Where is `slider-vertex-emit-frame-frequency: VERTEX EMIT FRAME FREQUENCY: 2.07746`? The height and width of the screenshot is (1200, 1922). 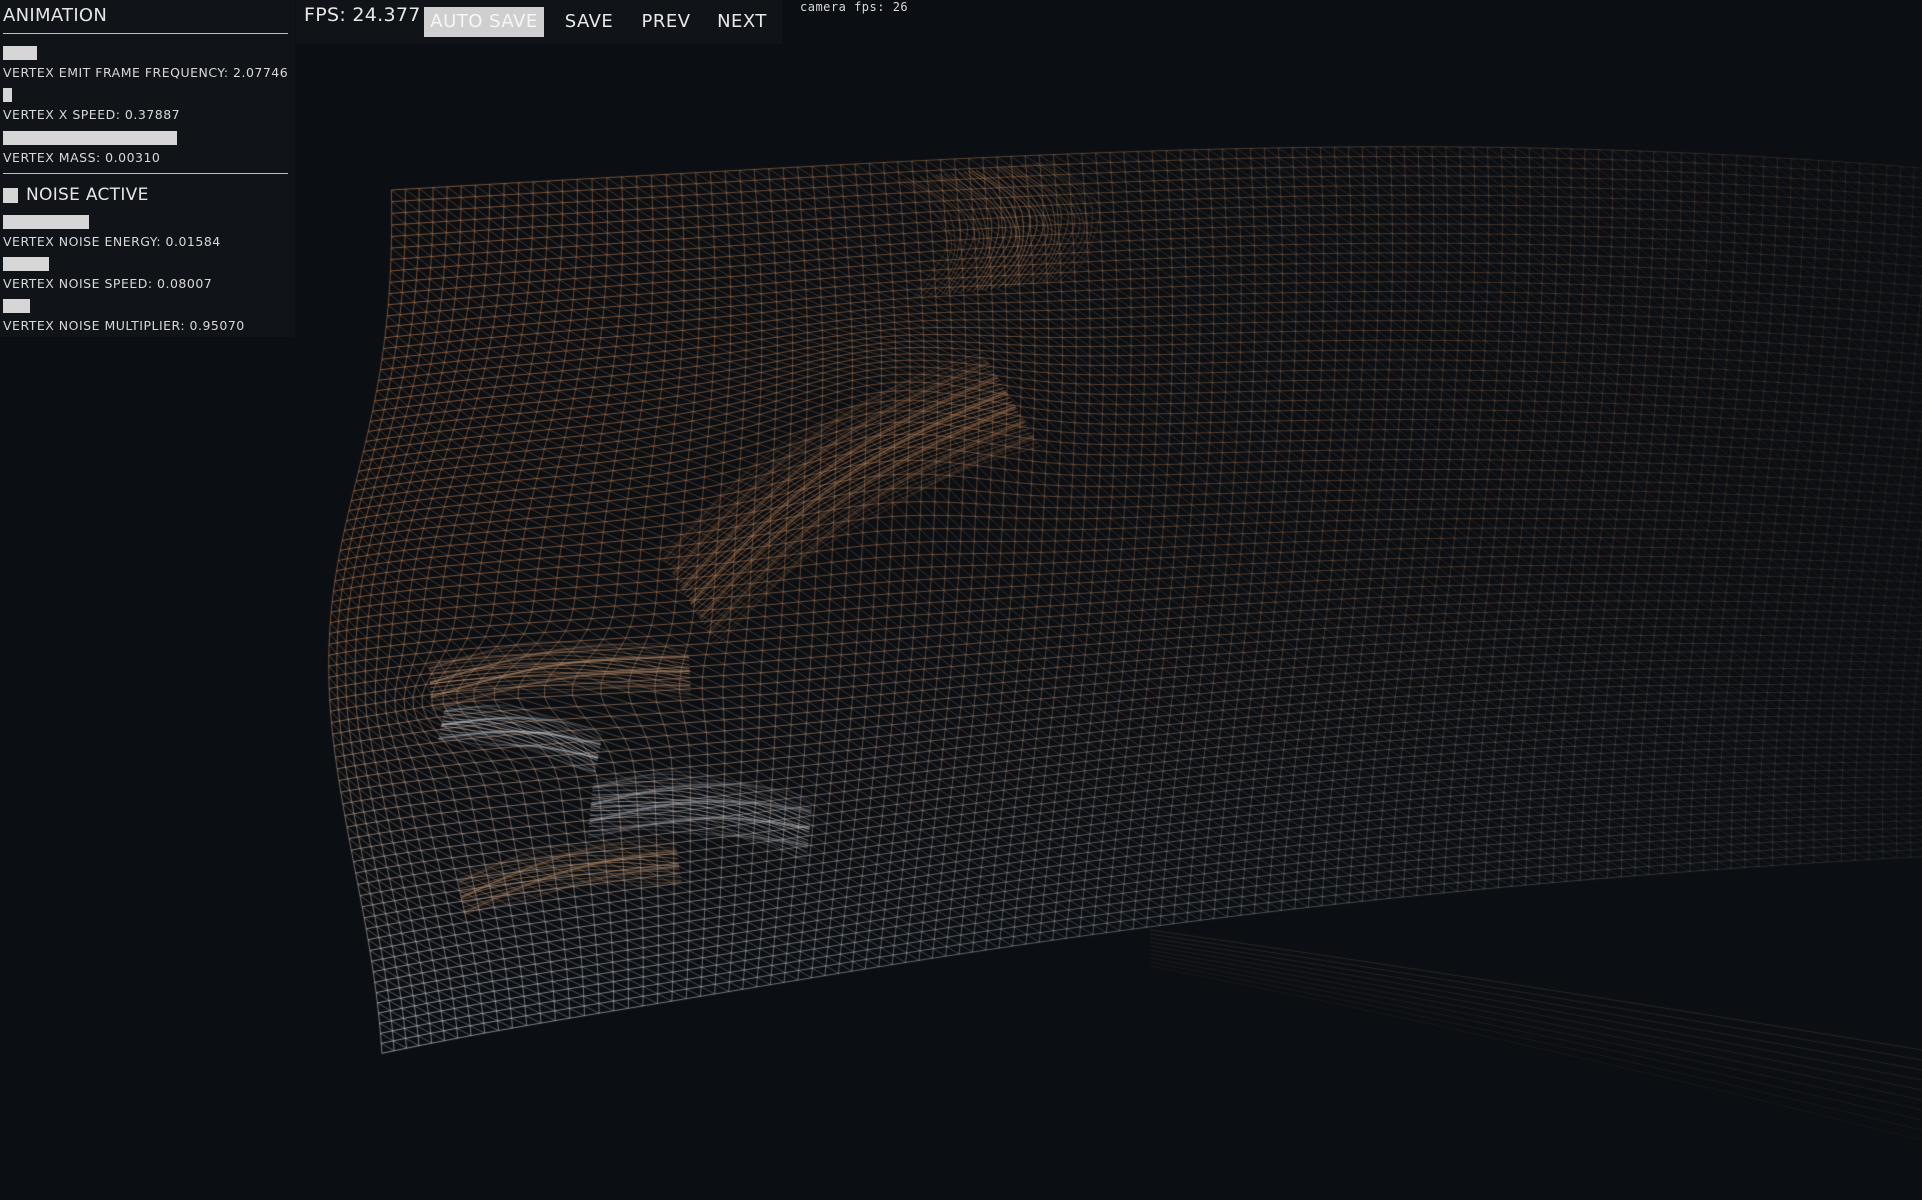 slider-vertex-emit-frame-frequency: VERTEX EMIT FRAME FREQUENCY: 2.07746 is located at coordinates (145, 63).